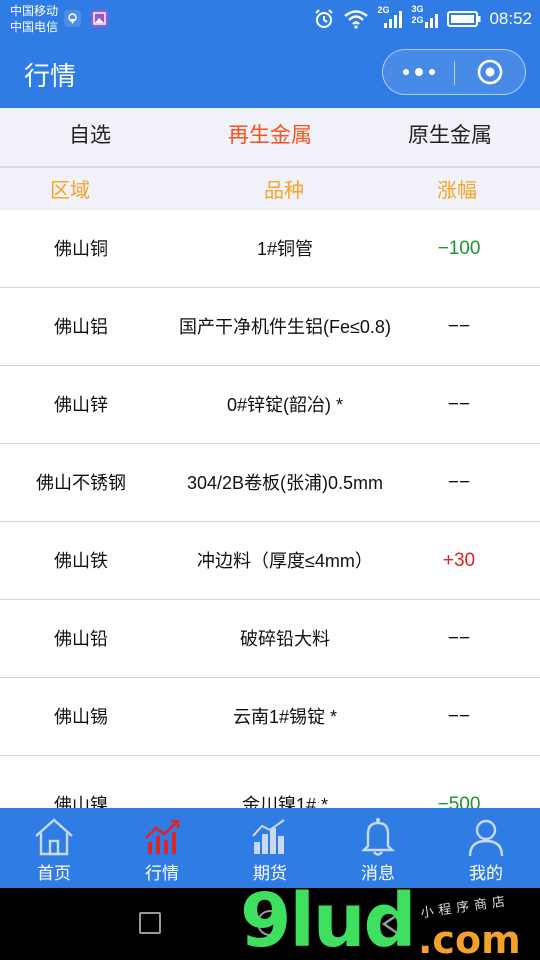  I want to click on watermark-domain: .com, so click(469, 939).